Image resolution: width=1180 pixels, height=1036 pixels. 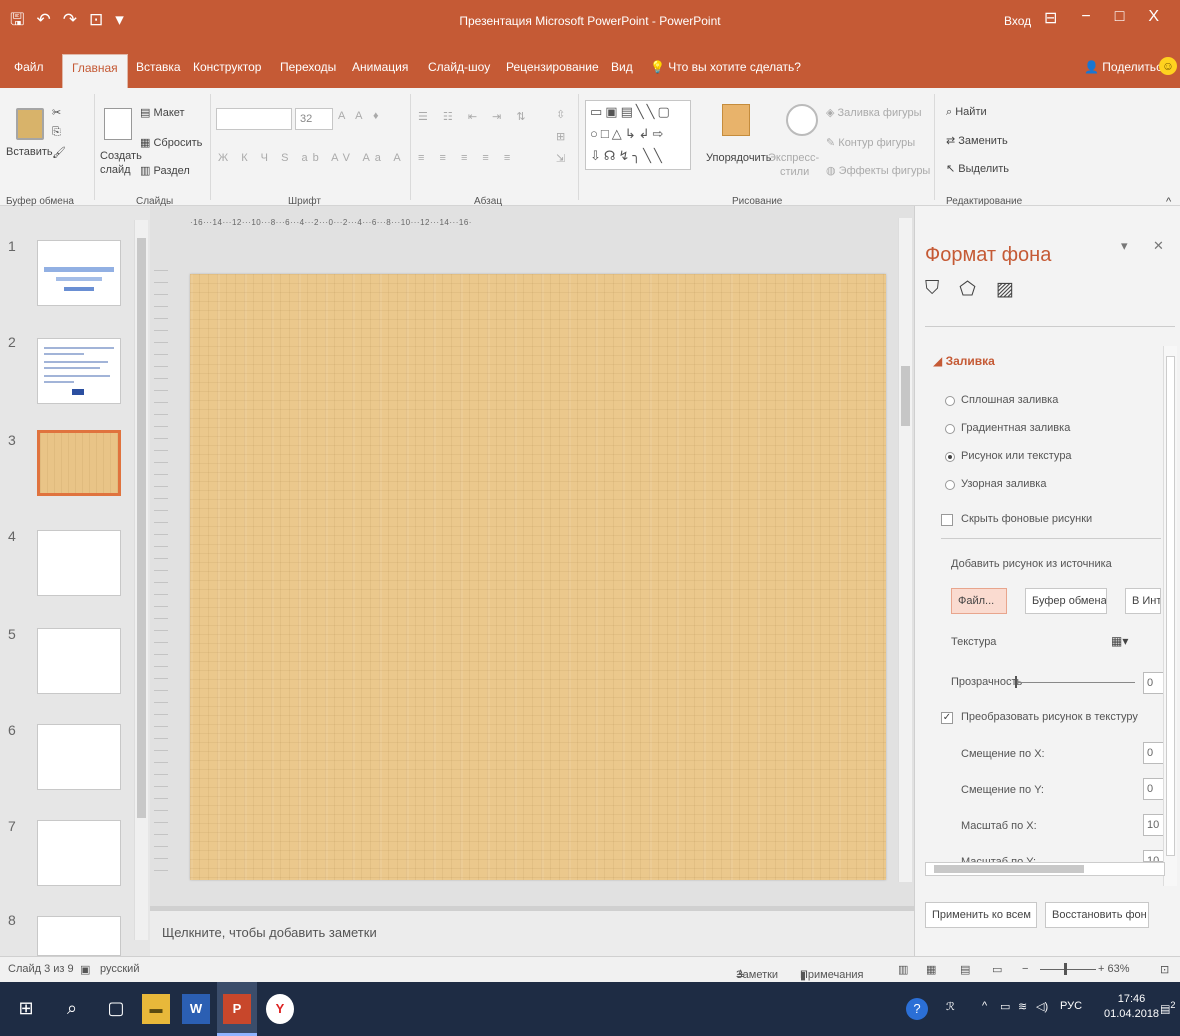 I want to click on fill-icon: ⛉, so click(x=932, y=289).